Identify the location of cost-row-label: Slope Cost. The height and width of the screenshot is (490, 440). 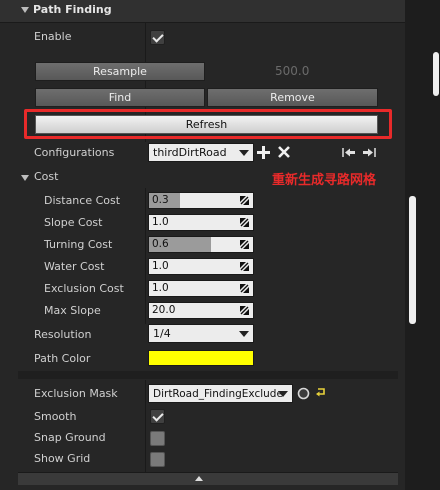
(73, 222).